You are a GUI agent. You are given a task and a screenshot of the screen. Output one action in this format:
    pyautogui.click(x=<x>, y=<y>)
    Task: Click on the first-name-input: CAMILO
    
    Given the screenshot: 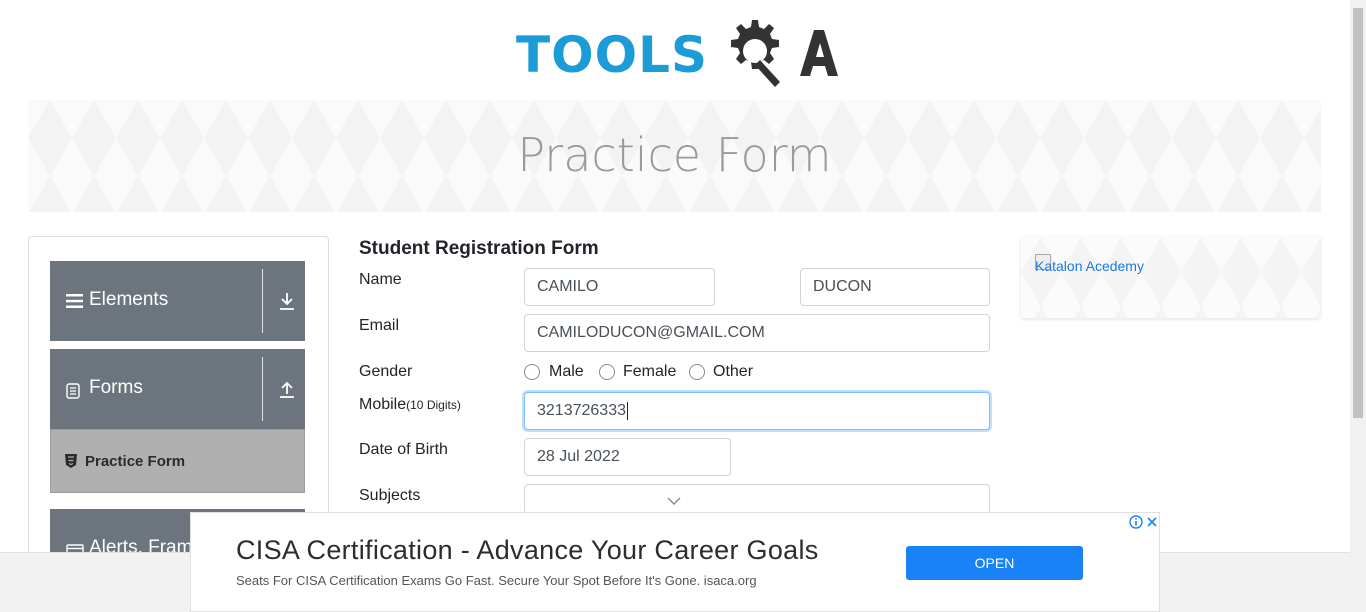 What is the action you would take?
    pyautogui.click(x=619, y=287)
    